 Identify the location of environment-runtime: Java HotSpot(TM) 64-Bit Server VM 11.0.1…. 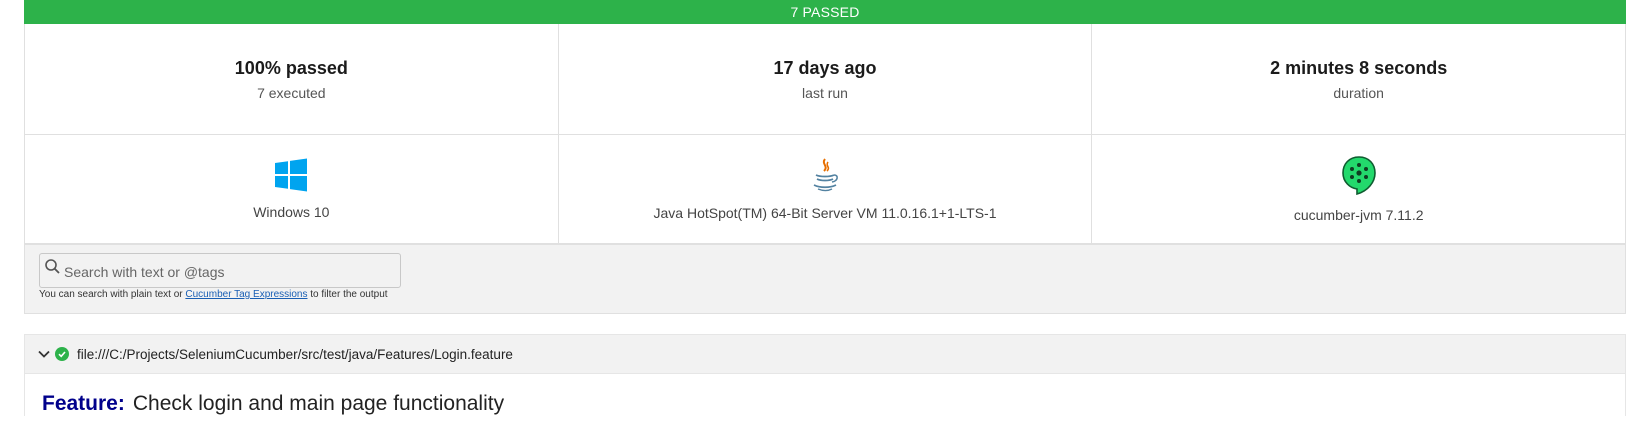
(826, 189).